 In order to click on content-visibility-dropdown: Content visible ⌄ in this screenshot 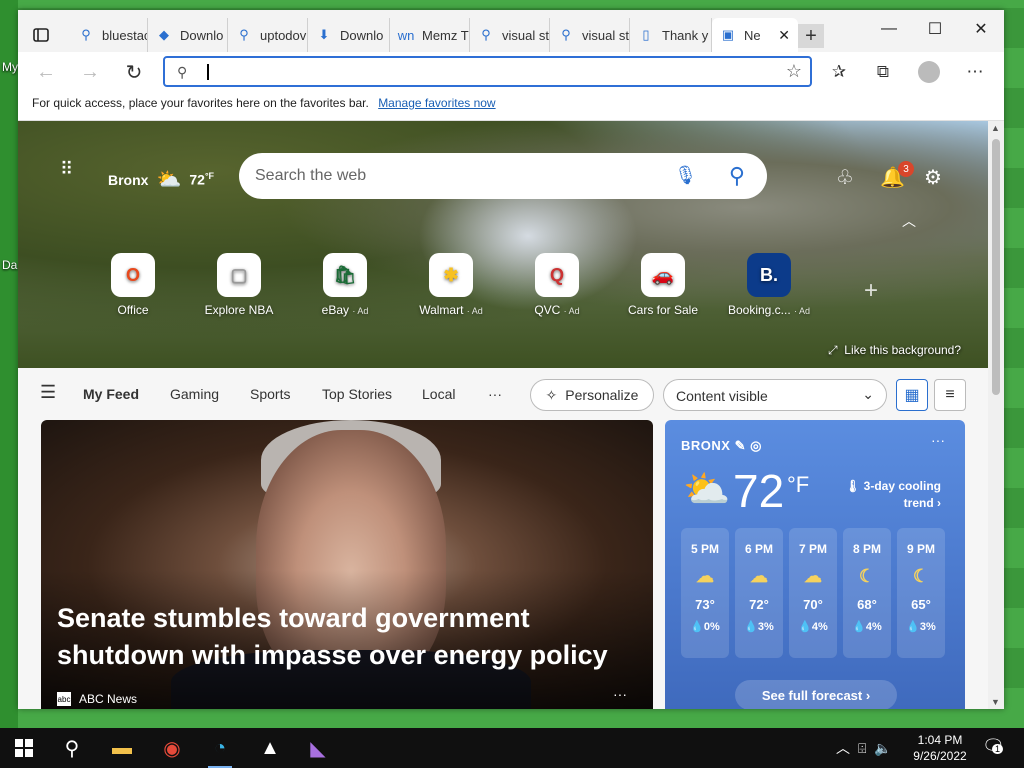, I will do `click(775, 395)`.